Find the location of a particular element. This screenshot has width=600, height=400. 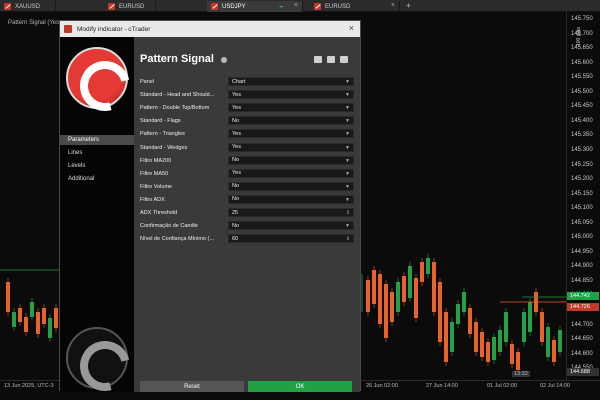

nav-additional: Additional is located at coordinates (97, 179).